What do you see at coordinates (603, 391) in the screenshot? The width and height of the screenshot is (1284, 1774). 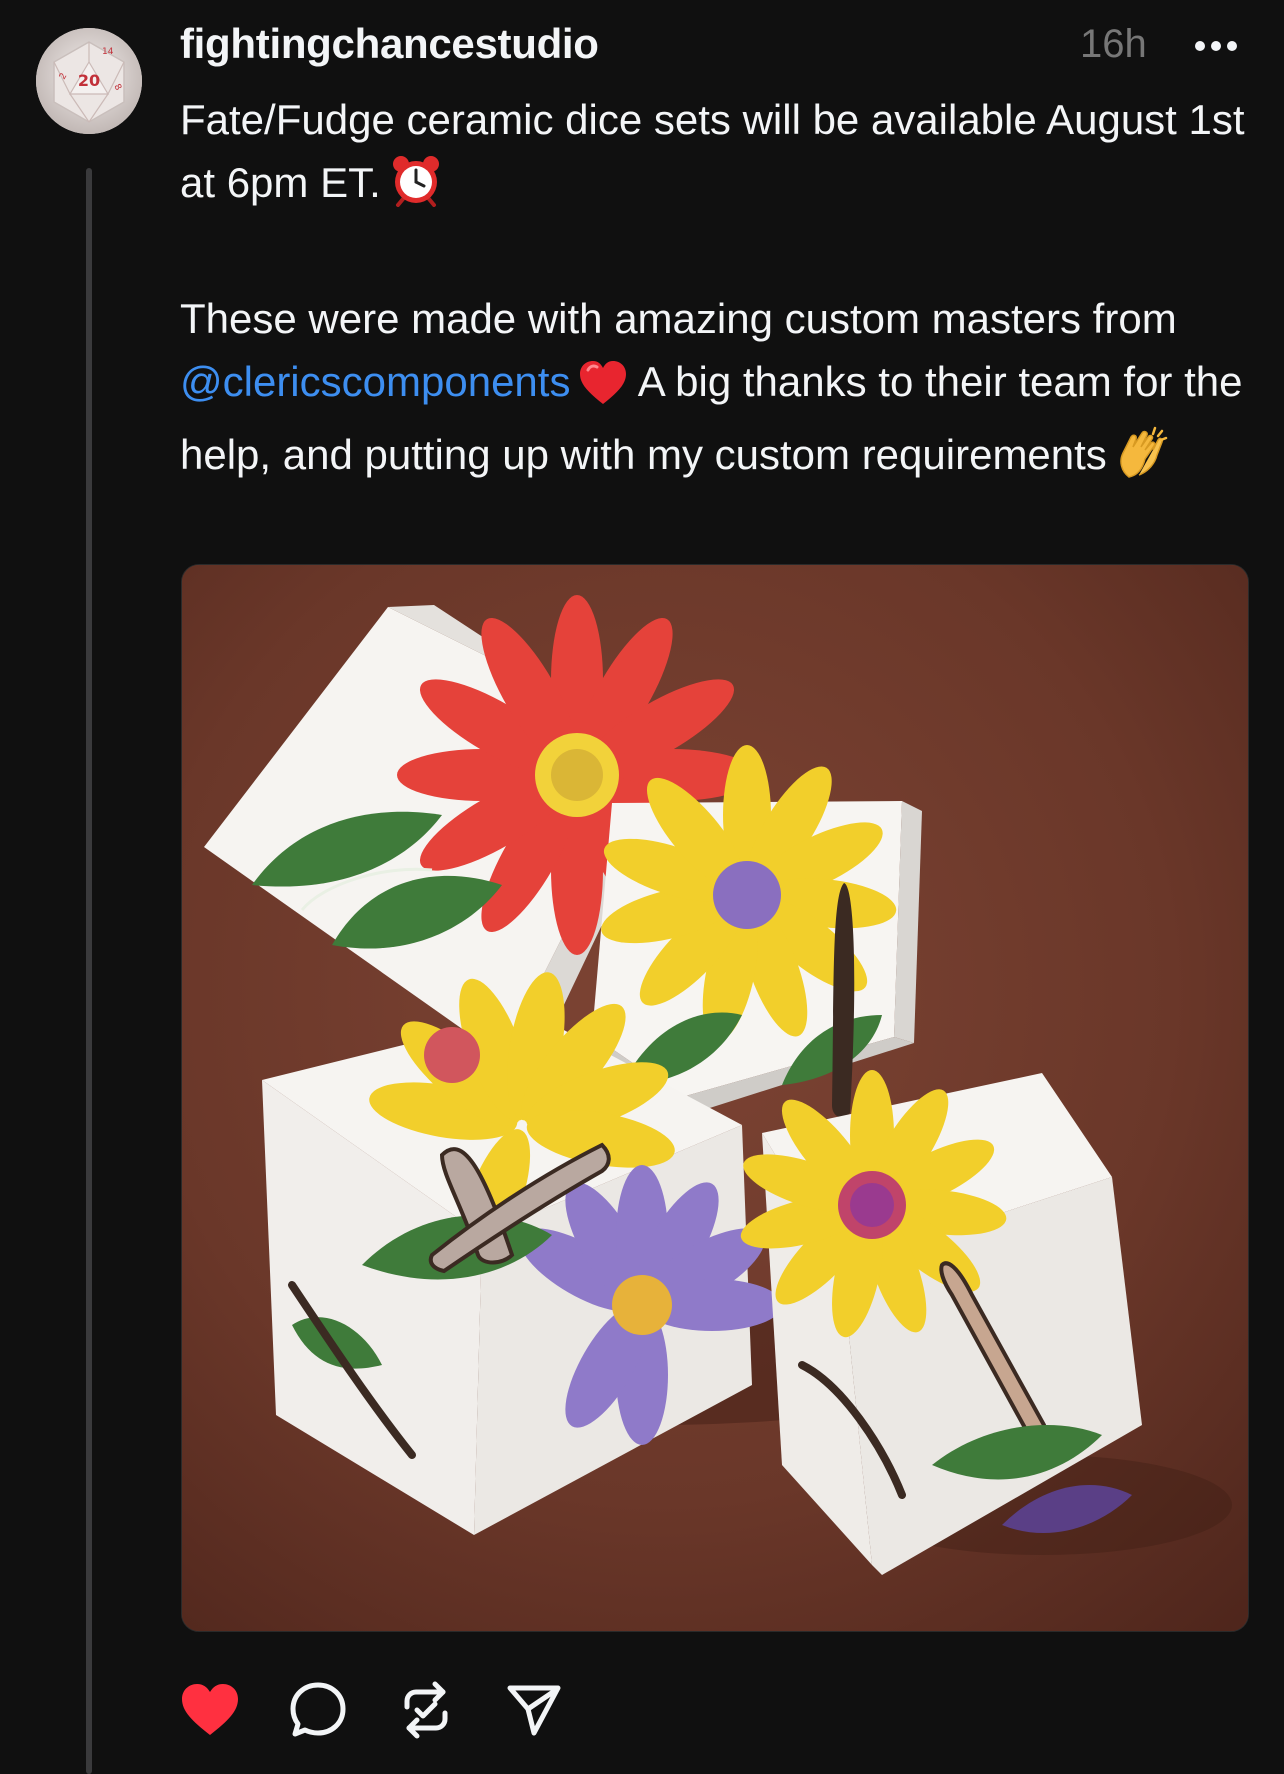 I see `red-heart-emoji-icon` at bounding box center [603, 391].